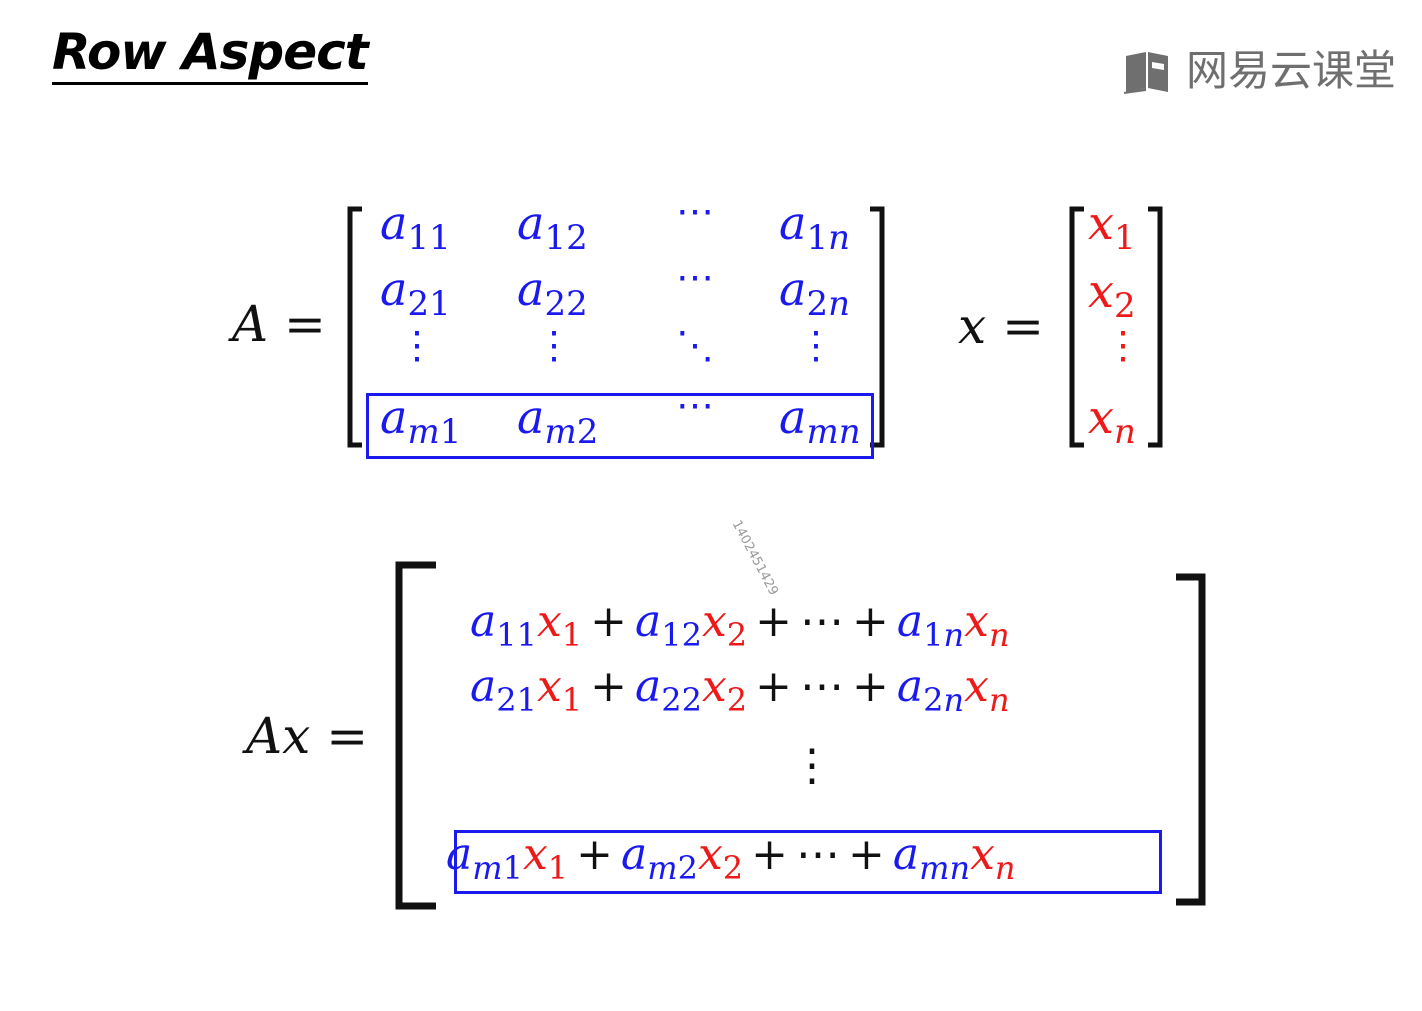 The height and width of the screenshot is (1011, 1422). What do you see at coordinates (944, 700) in the screenshot?
I see `subscript: 2n` at bounding box center [944, 700].